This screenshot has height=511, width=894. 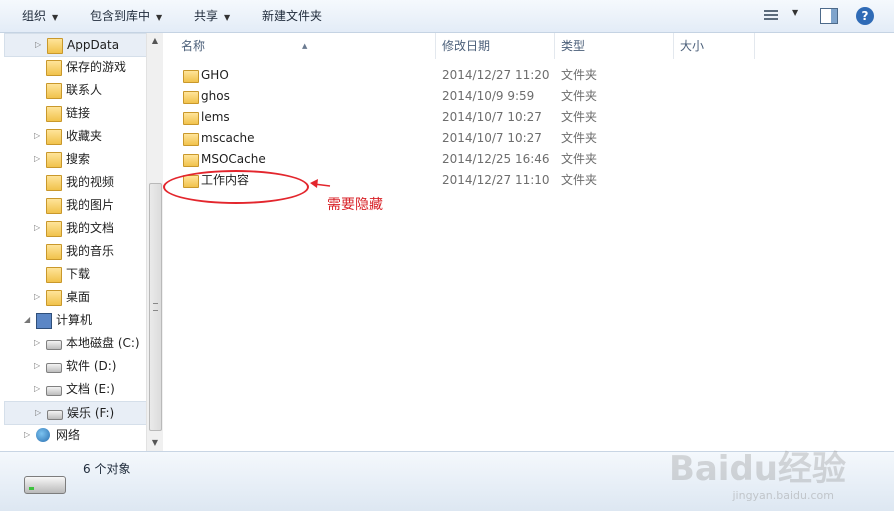 What do you see at coordinates (93, 45) in the screenshot?
I see `nav-item-label: AppData` at bounding box center [93, 45].